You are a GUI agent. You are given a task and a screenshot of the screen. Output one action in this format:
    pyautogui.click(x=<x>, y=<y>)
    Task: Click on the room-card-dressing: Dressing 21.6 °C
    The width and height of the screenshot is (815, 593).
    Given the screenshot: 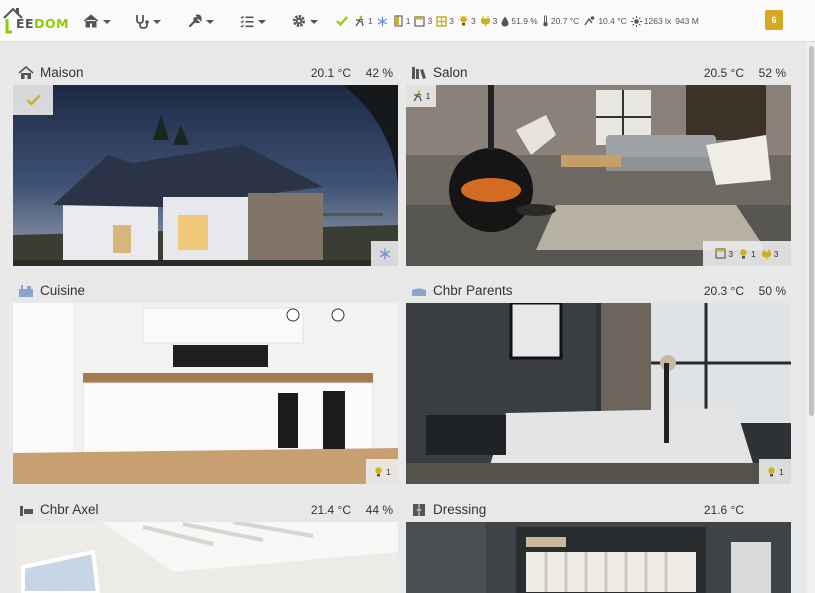 What is the action you would take?
    pyautogui.click(x=598, y=545)
    